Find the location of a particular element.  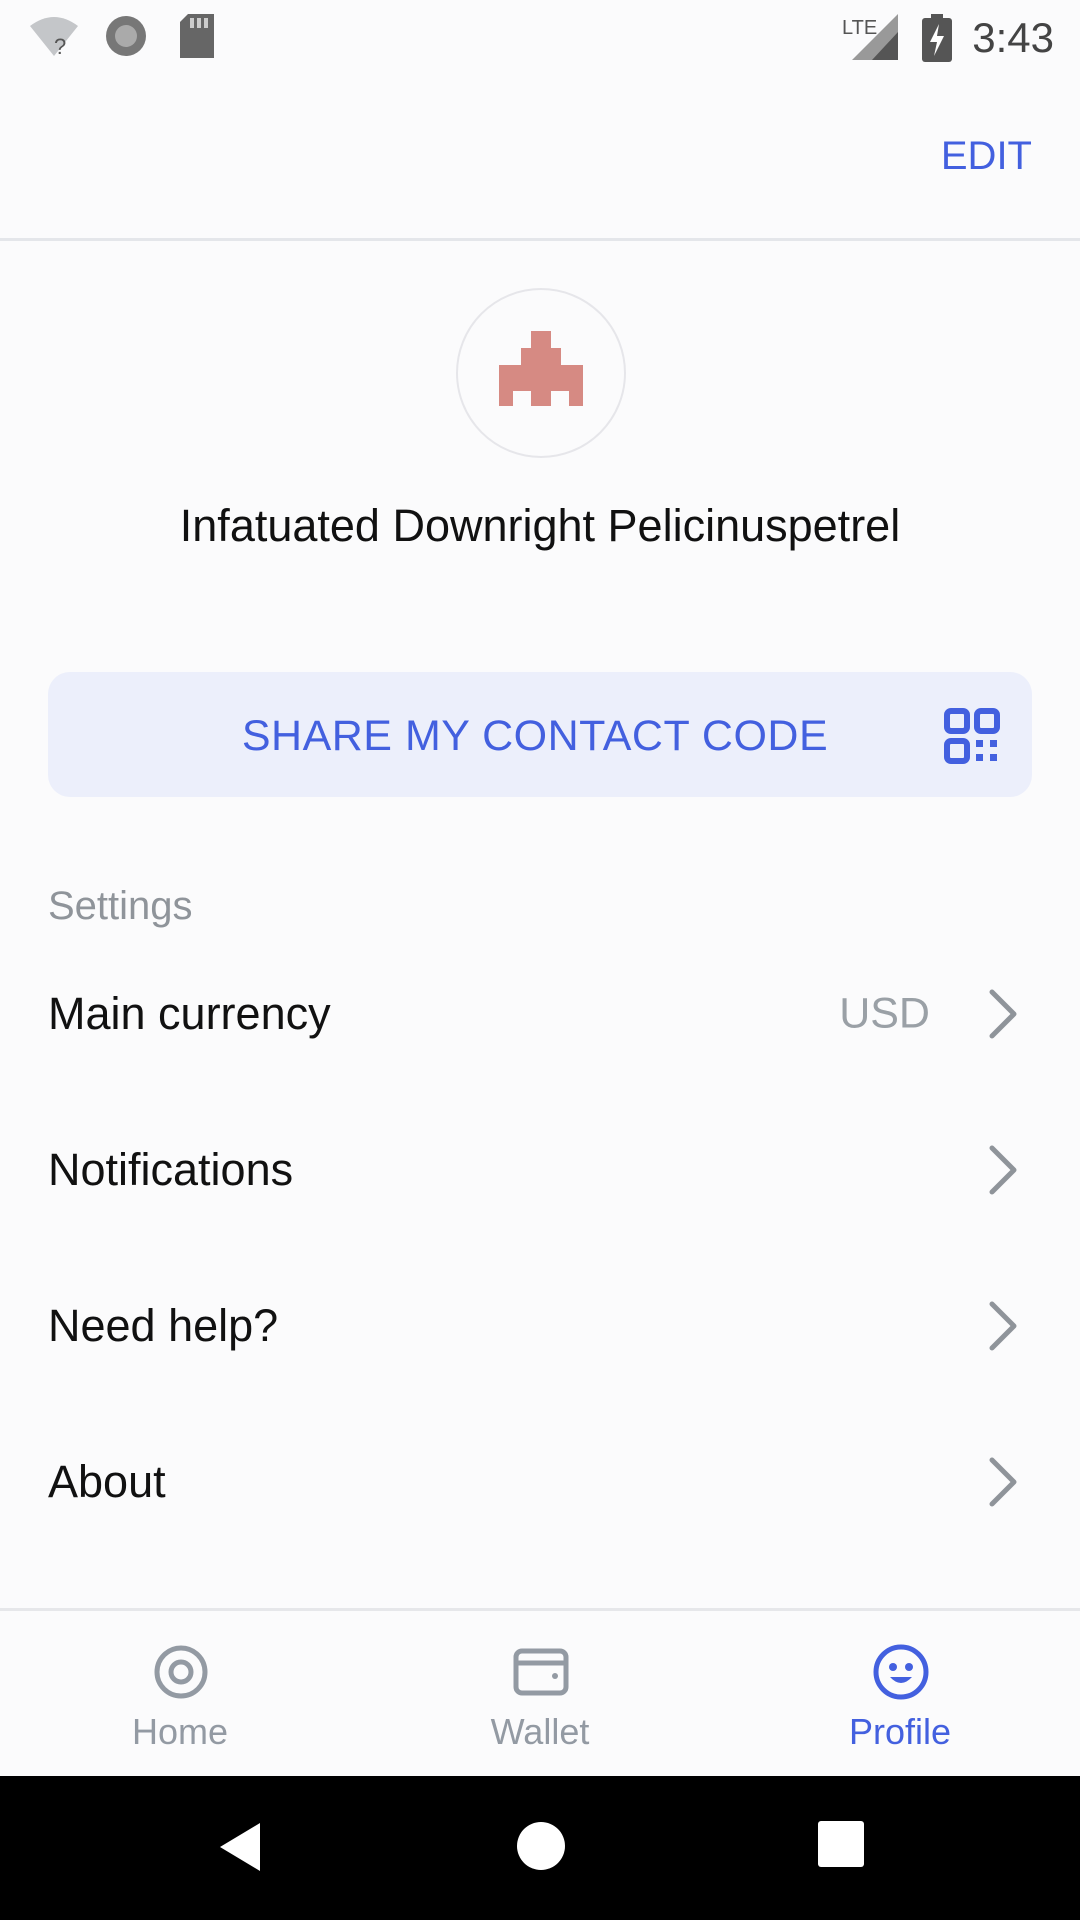

settings-item-about: About is located at coordinates (540, 1482).